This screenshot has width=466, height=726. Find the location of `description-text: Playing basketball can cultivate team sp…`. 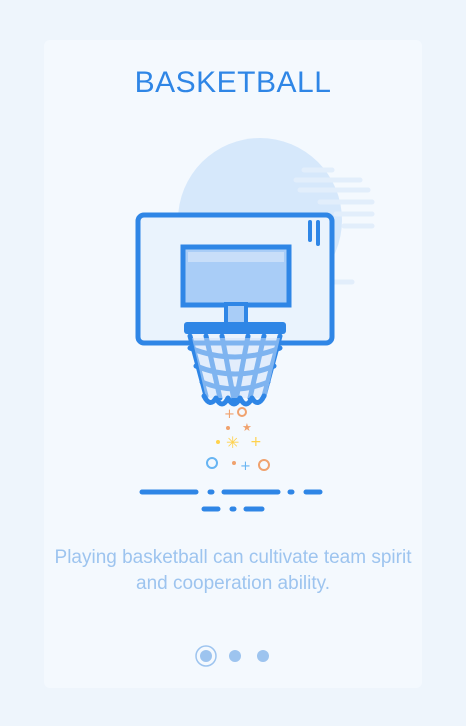

description-text: Playing basketball can cultivate team sp… is located at coordinates (233, 570).